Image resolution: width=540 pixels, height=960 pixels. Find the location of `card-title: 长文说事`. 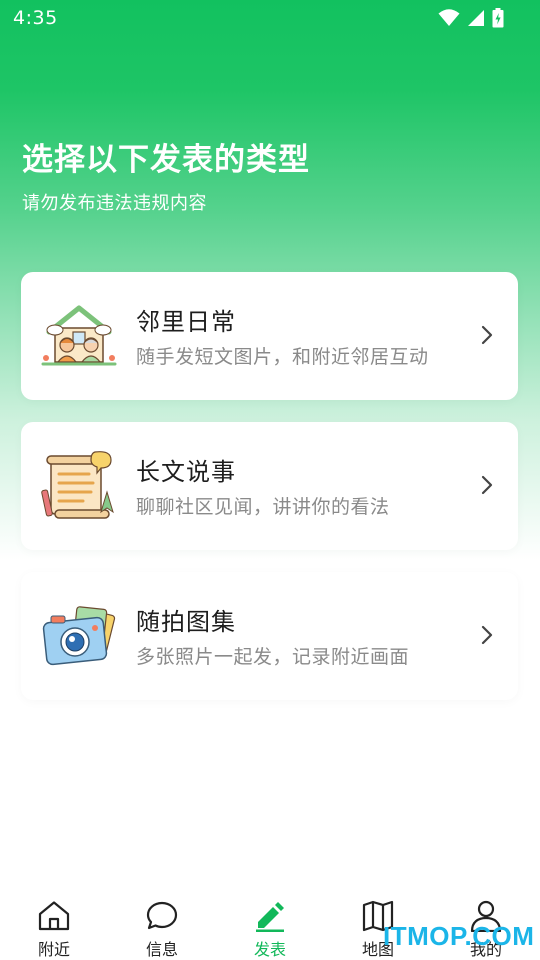

card-title: 长文说事 is located at coordinates (186, 472).